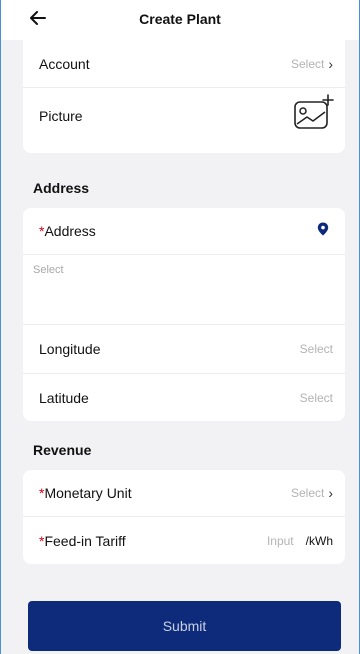 The height and width of the screenshot is (654, 360). Describe the element at coordinates (61, 115) in the screenshot. I see `picture-label: Picture` at that location.